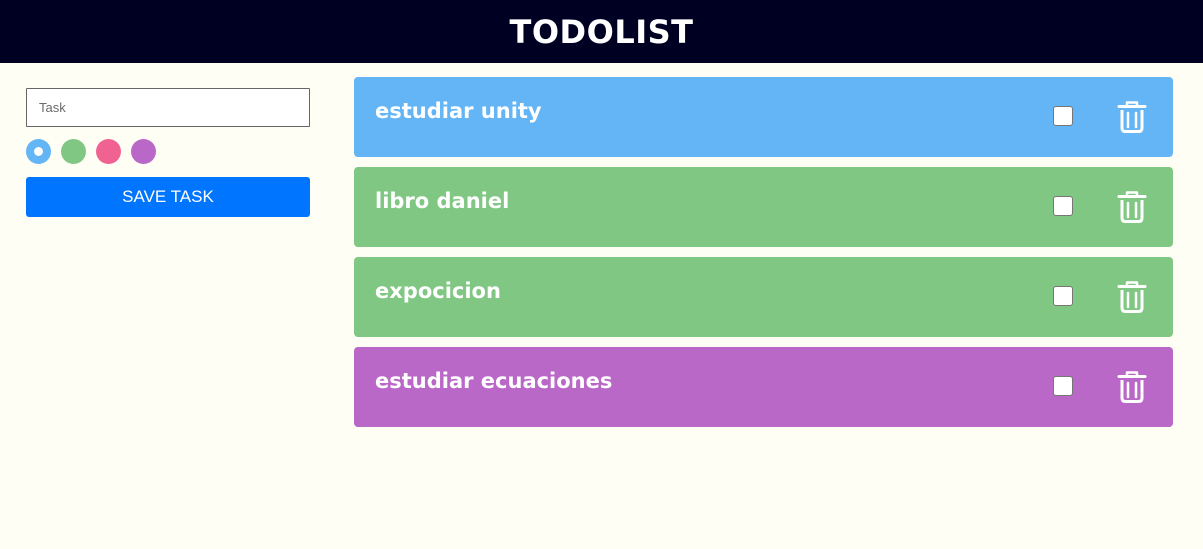  I want to click on color-swatch-green, so click(73, 151).